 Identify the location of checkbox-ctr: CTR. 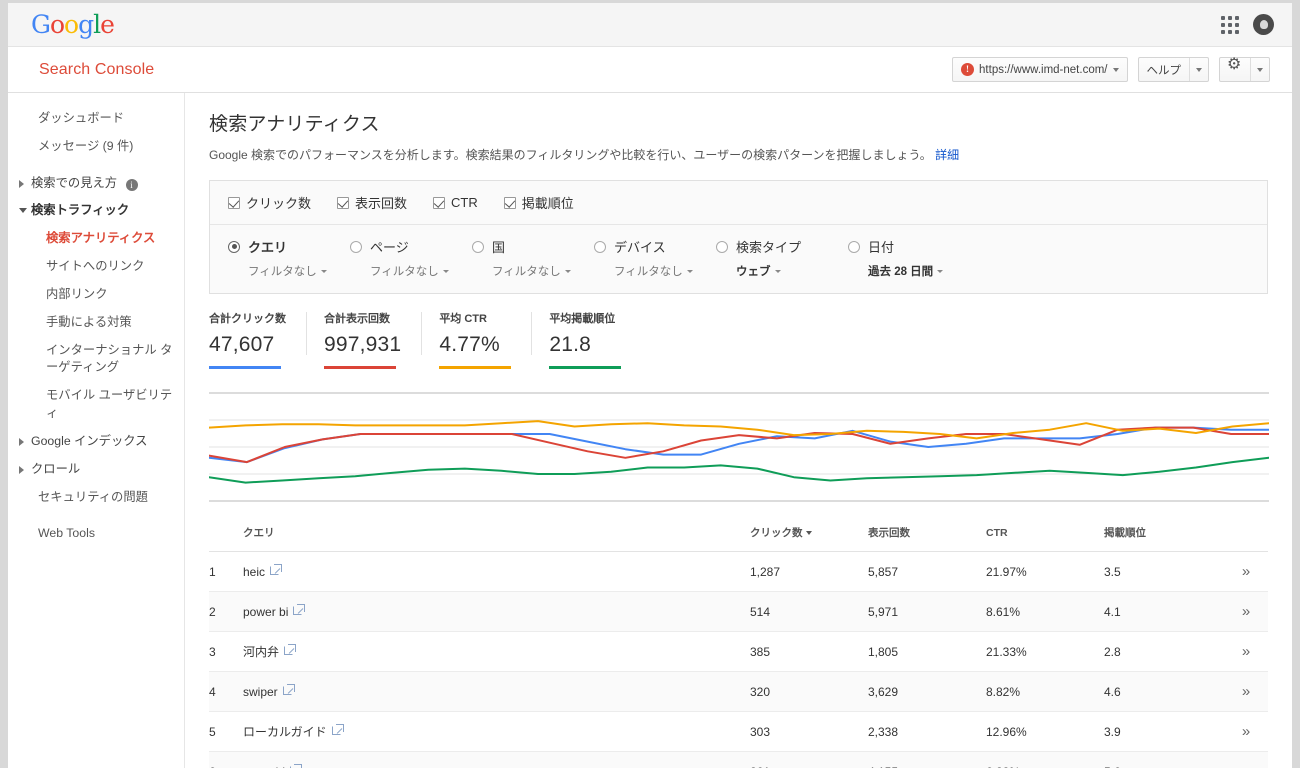
(455, 202).